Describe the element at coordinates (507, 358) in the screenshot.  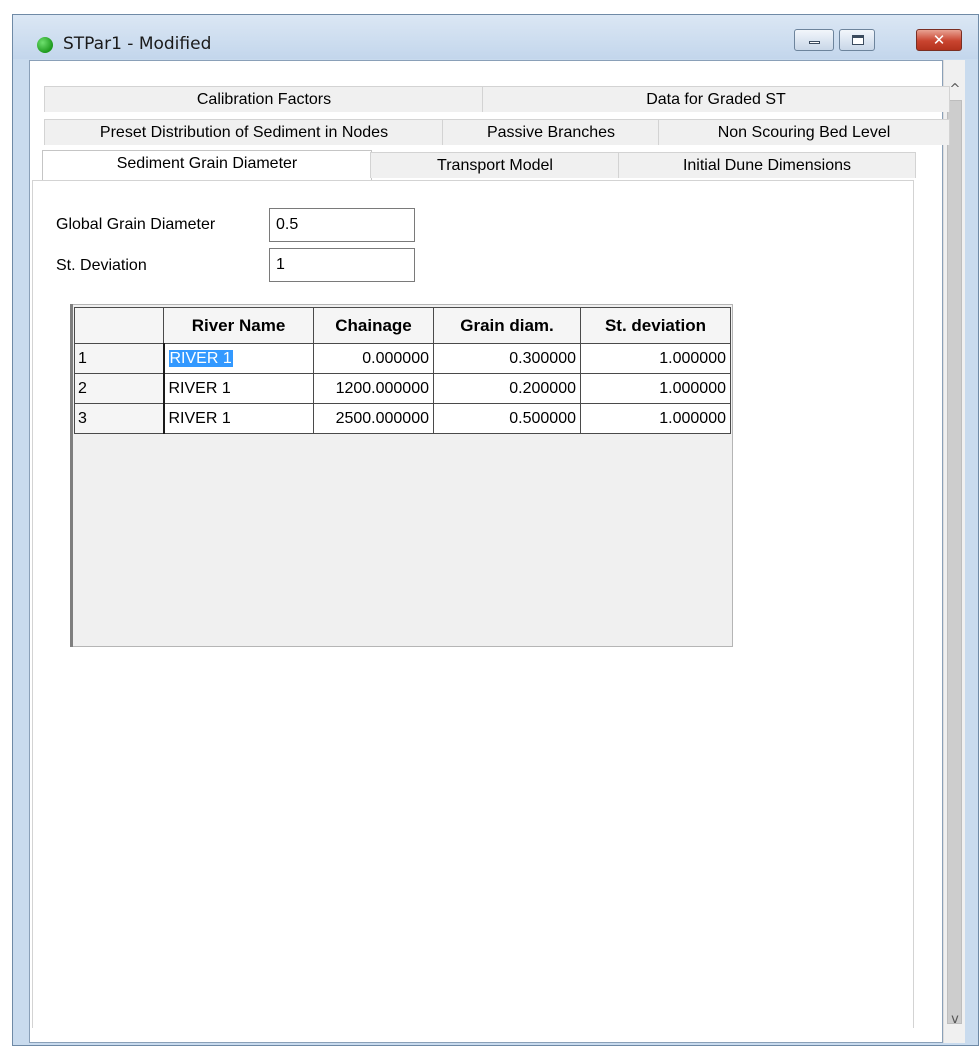
I see `grain-diam-cell: 0.300000` at that location.